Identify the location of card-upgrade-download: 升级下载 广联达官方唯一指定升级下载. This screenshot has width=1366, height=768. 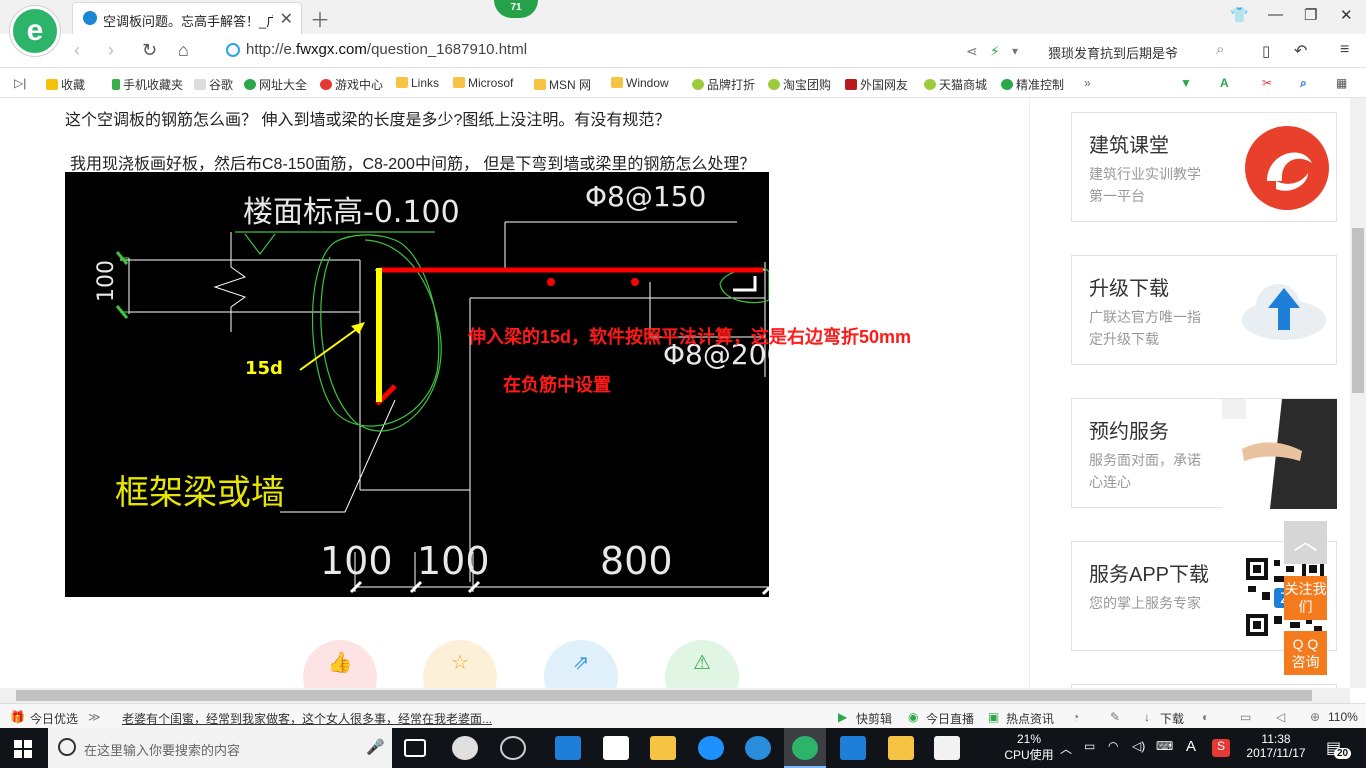
(1204, 310).